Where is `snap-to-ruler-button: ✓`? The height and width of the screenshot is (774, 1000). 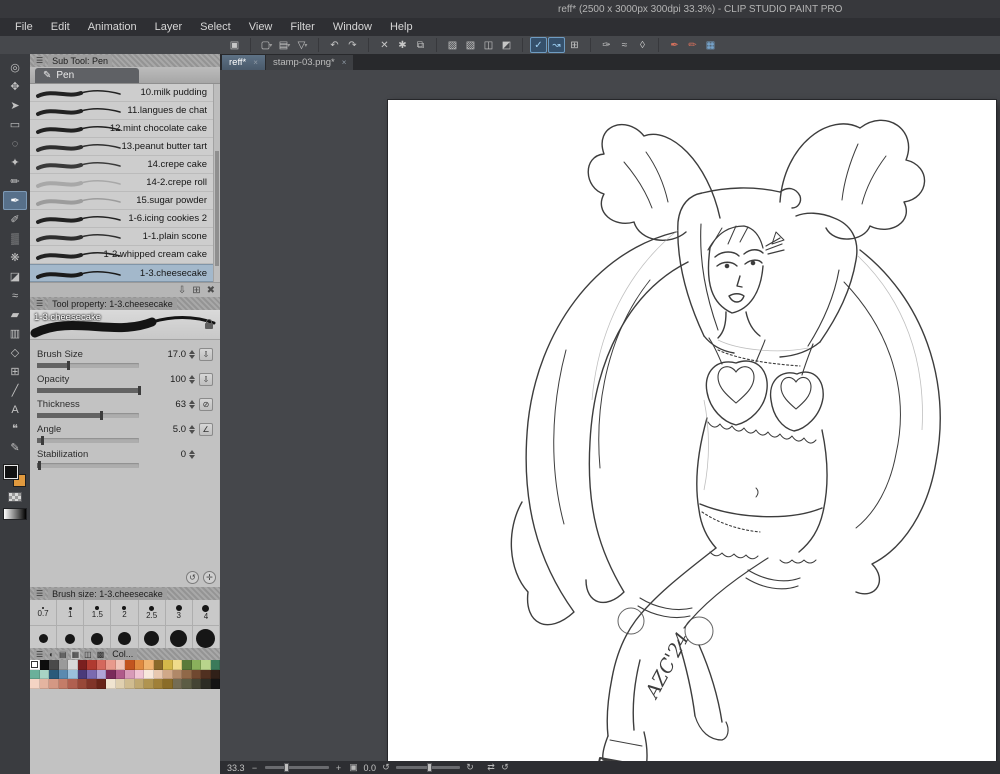 snap-to-ruler-button: ✓ is located at coordinates (538, 45).